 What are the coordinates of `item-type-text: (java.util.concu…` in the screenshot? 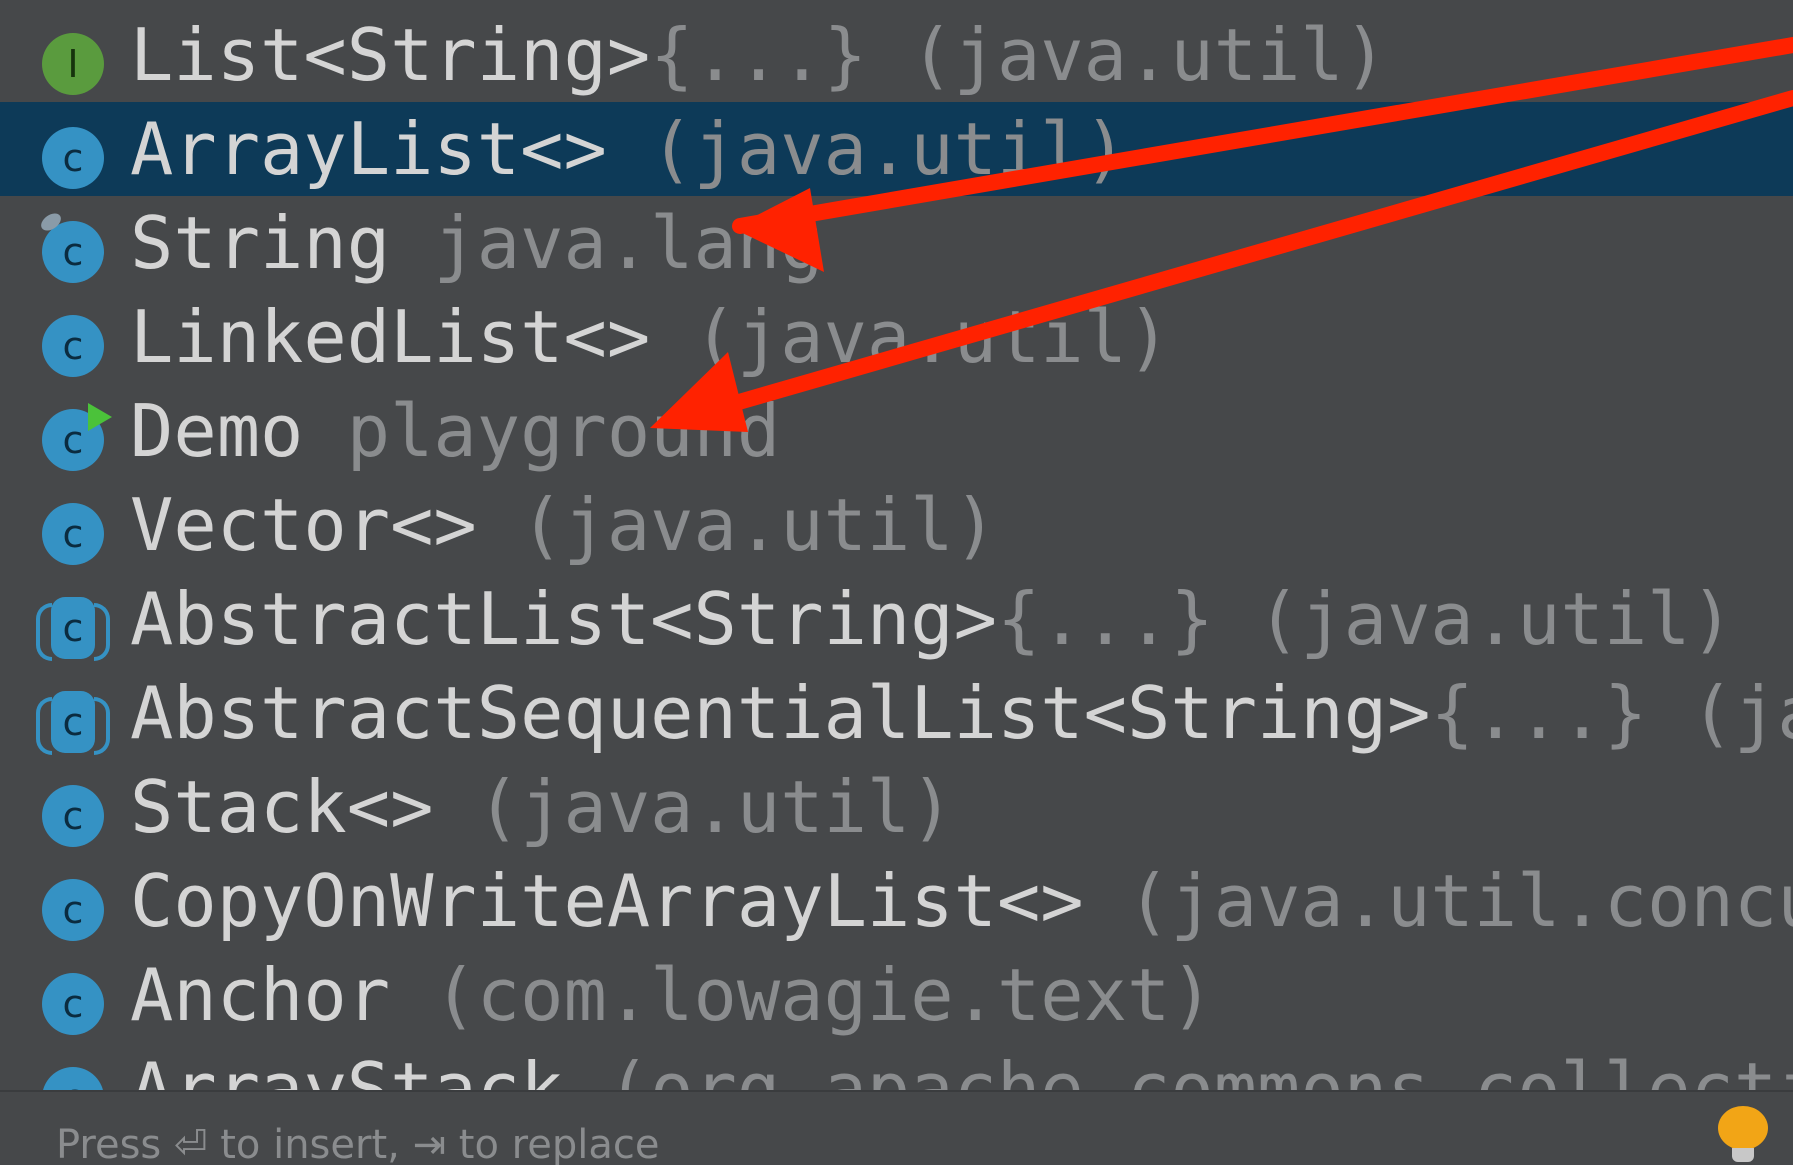 It's located at (1438, 901).